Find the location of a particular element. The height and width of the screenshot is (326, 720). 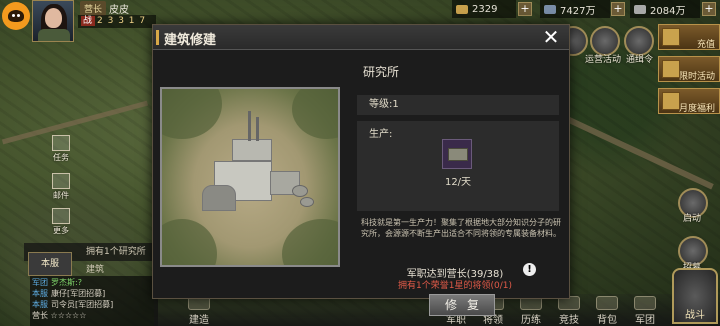

mail-button: 邮件 is located at coordinates (61, 188).